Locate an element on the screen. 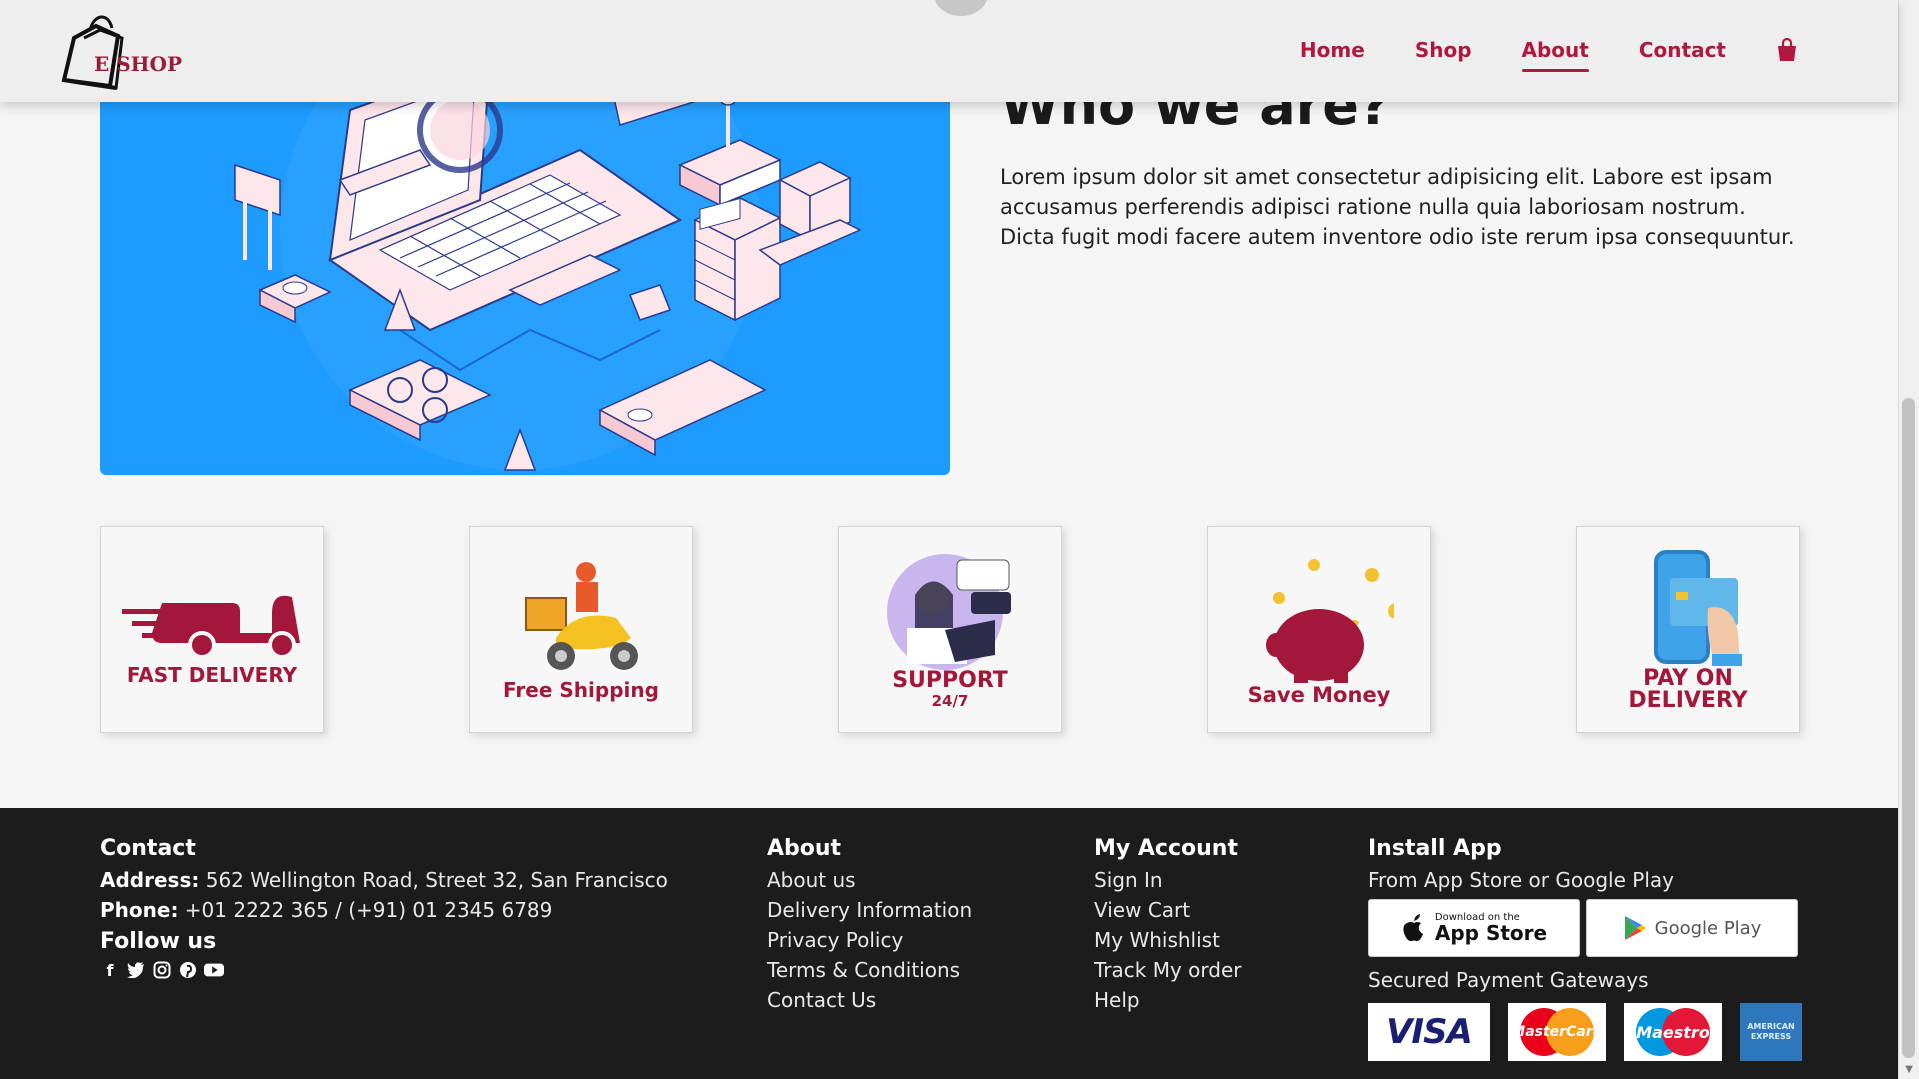 This screenshot has width=1919, height=1079. footer-link-contact-us: Contact Us is located at coordinates (869, 1000).